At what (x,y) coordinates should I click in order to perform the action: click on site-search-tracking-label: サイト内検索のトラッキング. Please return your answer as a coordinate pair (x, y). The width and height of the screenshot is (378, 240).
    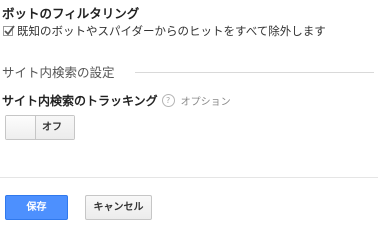
    Looking at the image, I should click on (80, 101).